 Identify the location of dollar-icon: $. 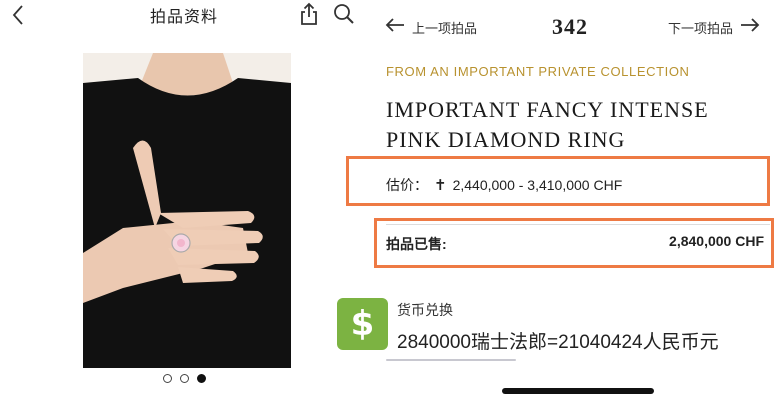
(362, 324).